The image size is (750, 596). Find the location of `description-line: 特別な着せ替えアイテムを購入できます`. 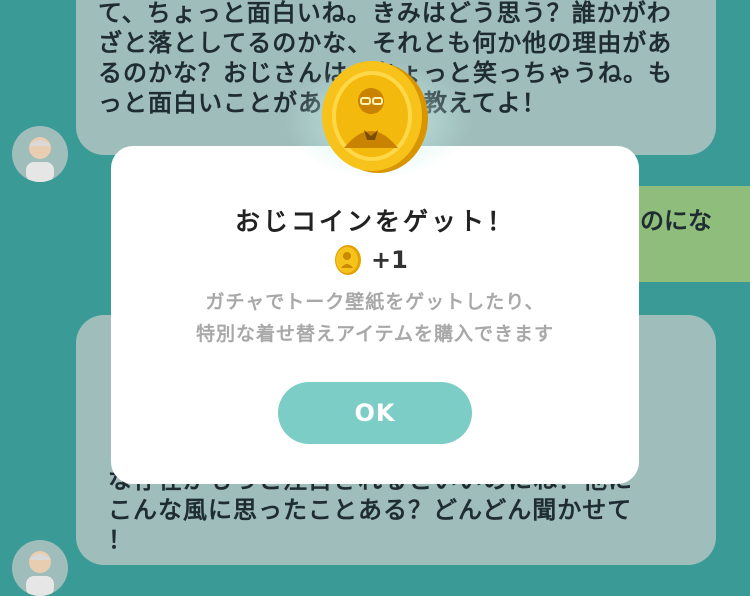

description-line: 特別な着せ替えアイテムを購入できます is located at coordinates (375, 334).